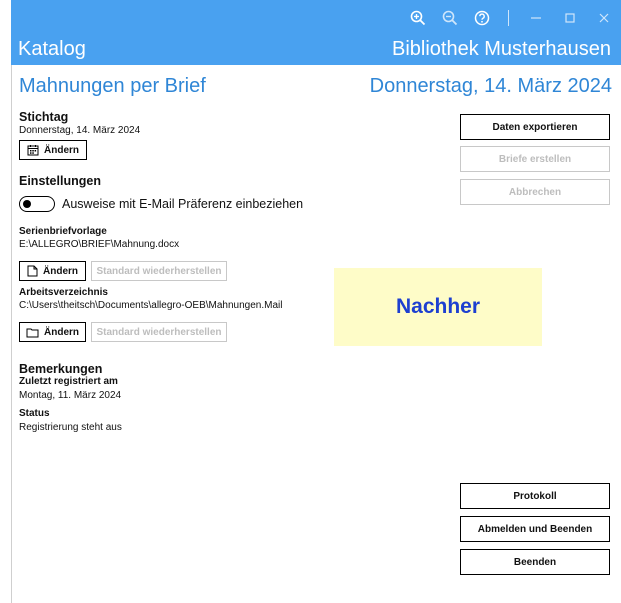 The image size is (621, 603). I want to click on zoom-in-icon, so click(418, 18).